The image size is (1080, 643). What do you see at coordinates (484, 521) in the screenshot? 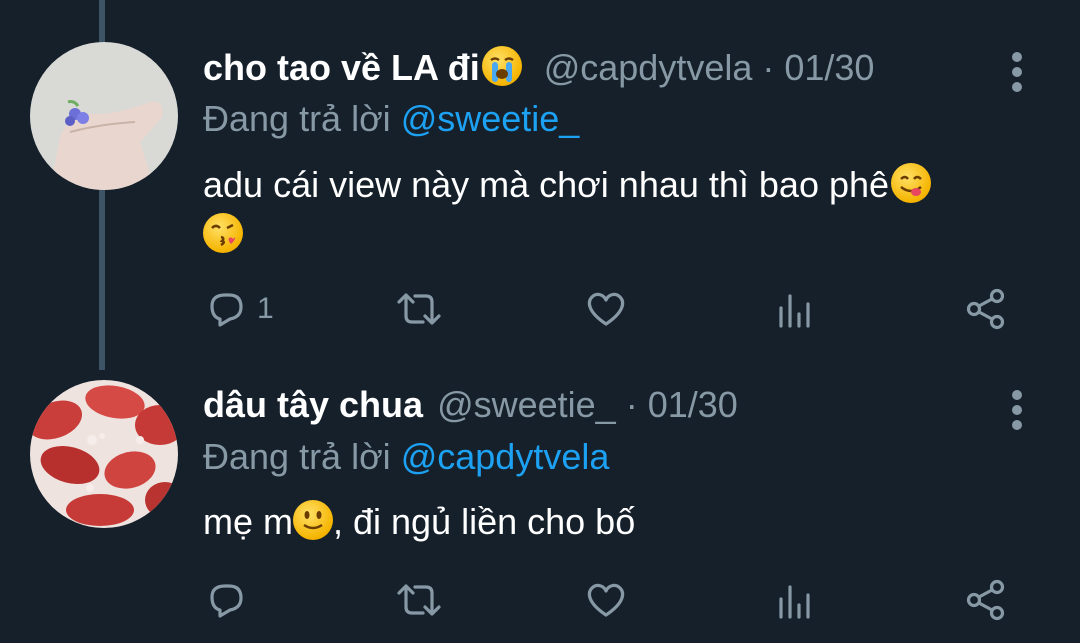
I see `tweet-text-after-emoji: , đi ngủ liền cho bố` at bounding box center [484, 521].